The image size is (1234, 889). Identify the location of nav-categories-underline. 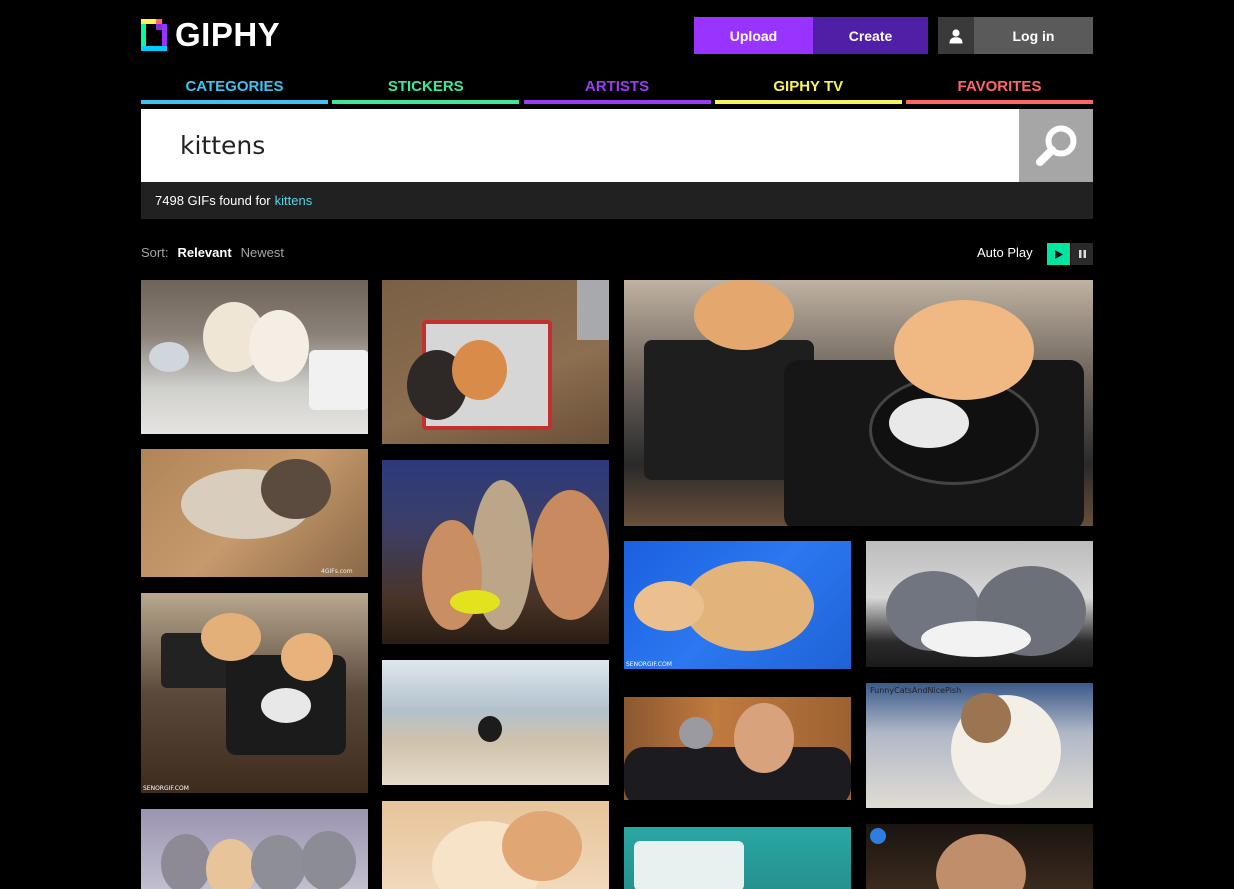
(234, 102).